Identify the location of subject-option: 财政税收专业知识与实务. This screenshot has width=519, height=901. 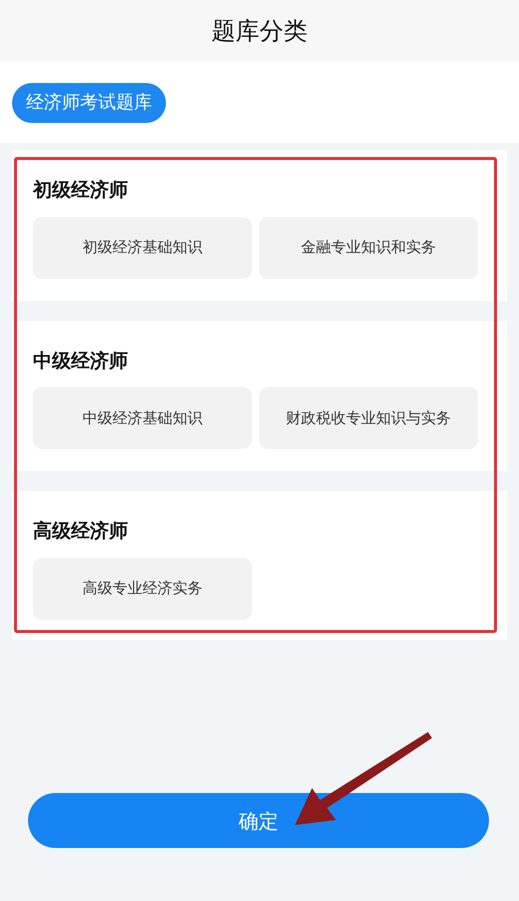
(368, 418).